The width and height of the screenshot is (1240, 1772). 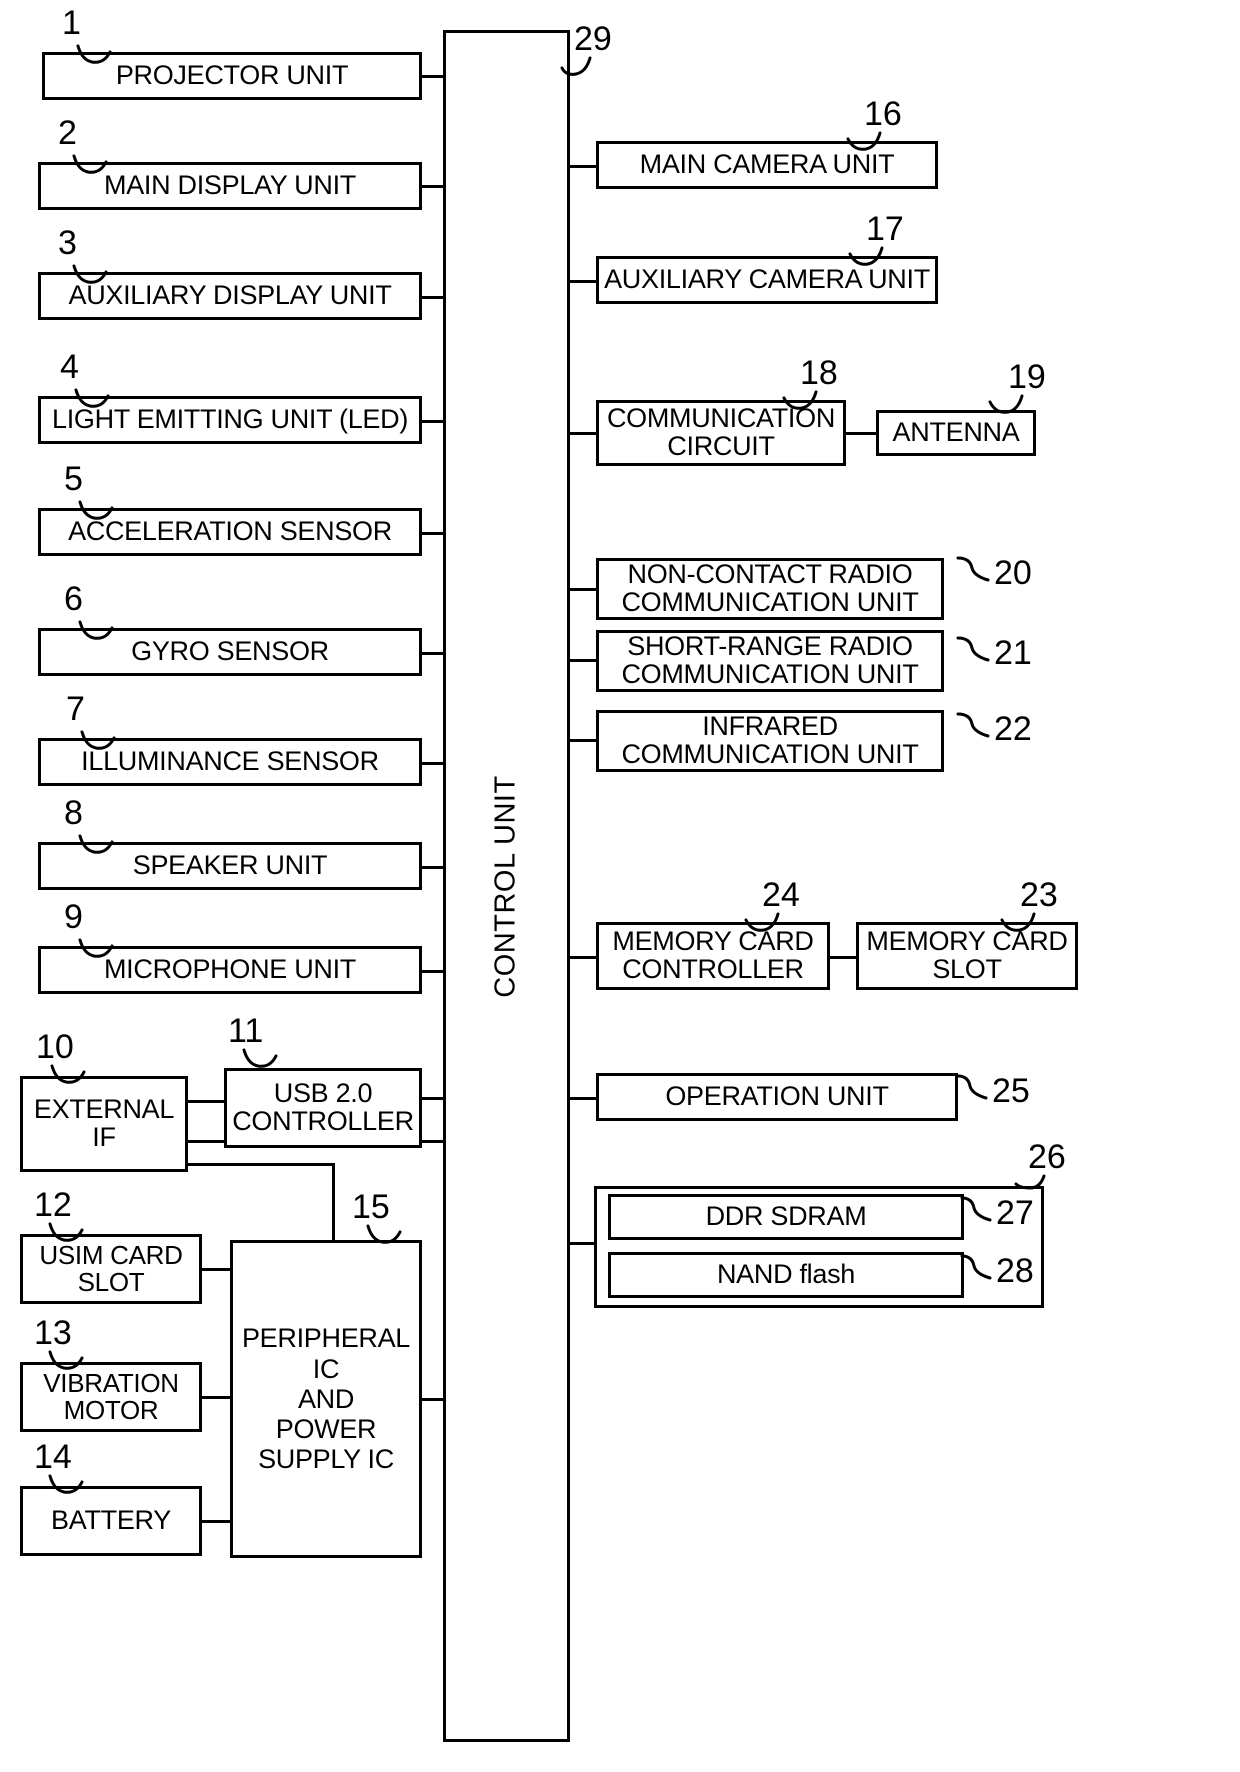 What do you see at coordinates (371, 1207) in the screenshot?
I see `ref-numeral-15: 15` at bounding box center [371, 1207].